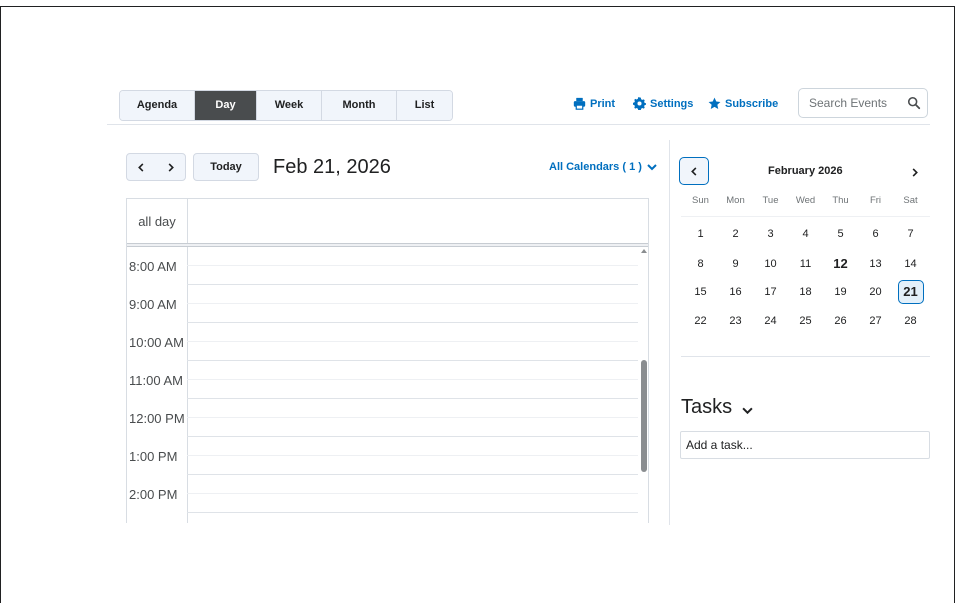 The image size is (958, 605). What do you see at coordinates (157, 105) in the screenshot?
I see `tab-agenda: Agenda` at bounding box center [157, 105].